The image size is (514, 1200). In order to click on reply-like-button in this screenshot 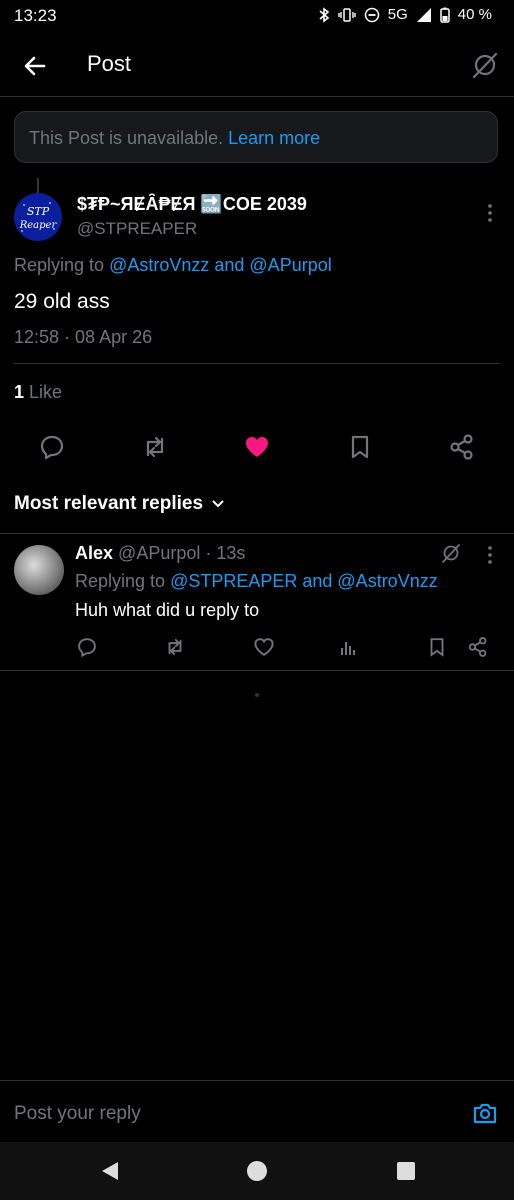, I will do `click(264, 647)`.